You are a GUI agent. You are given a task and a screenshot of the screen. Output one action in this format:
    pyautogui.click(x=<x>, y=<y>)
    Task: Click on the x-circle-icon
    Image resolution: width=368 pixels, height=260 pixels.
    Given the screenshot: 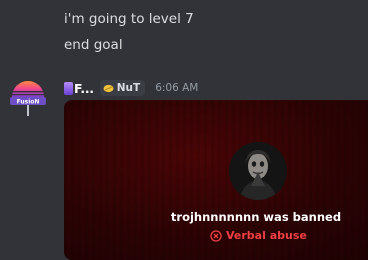 What is the action you would take?
    pyautogui.click(x=216, y=235)
    